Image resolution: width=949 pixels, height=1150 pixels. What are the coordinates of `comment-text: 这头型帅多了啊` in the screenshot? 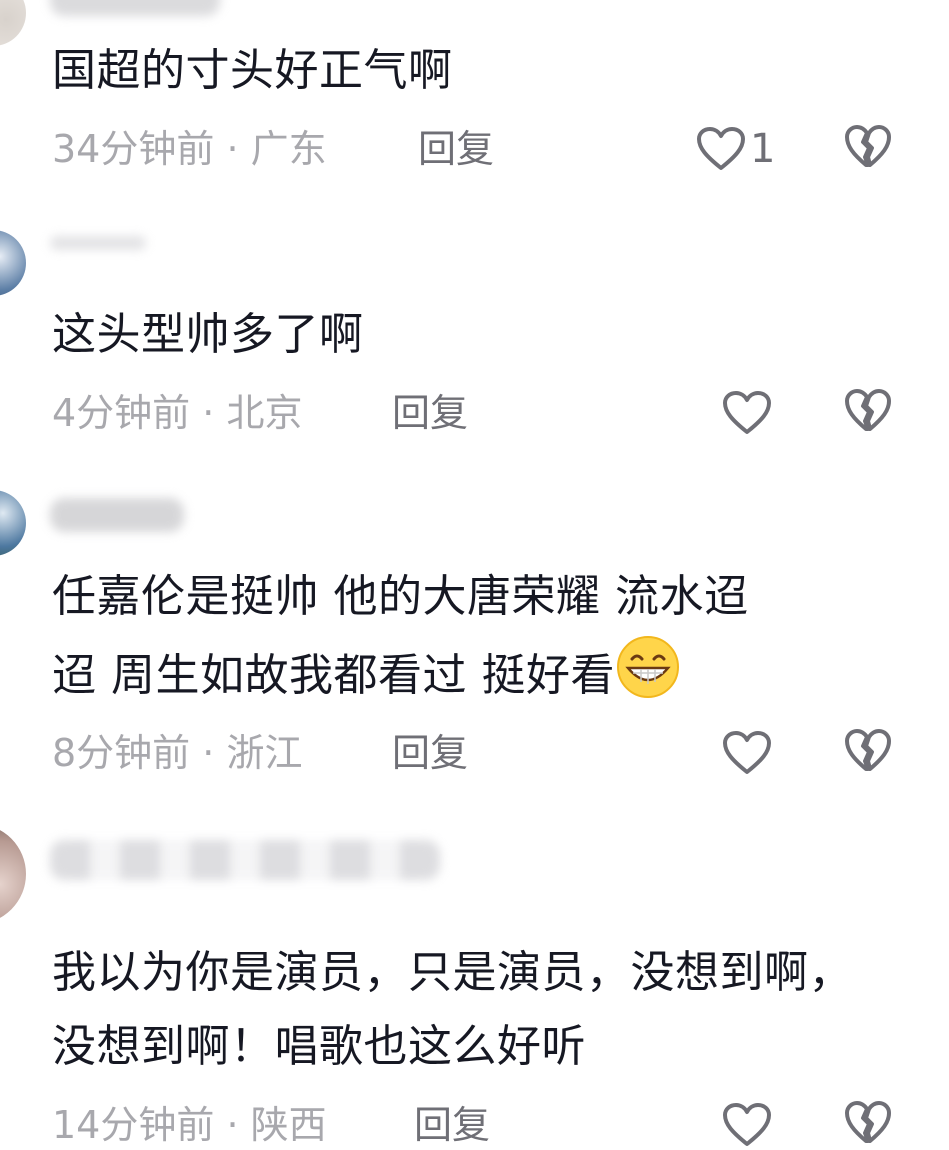 It's located at (208, 334).